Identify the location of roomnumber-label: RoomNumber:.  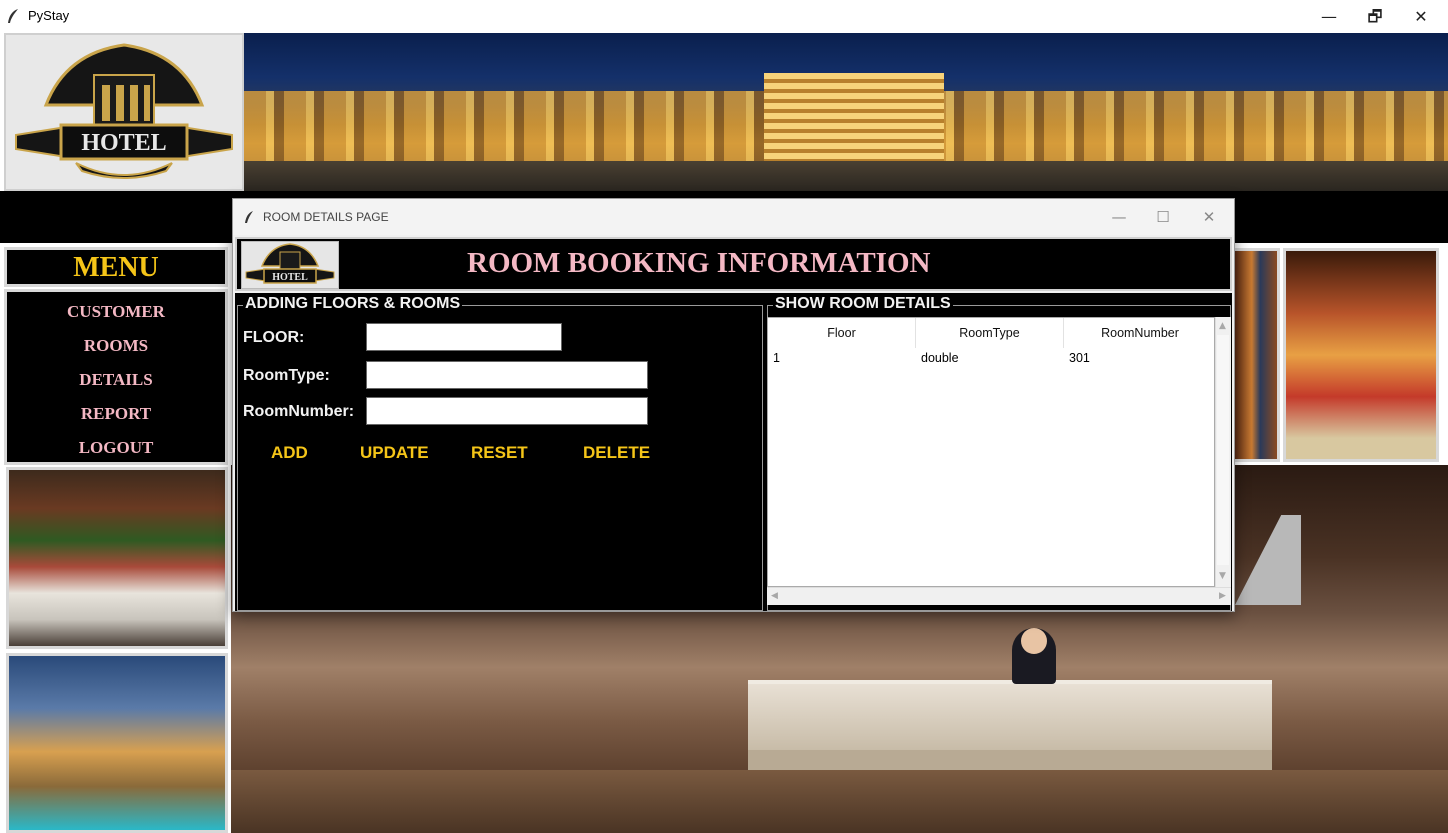
(299, 411).